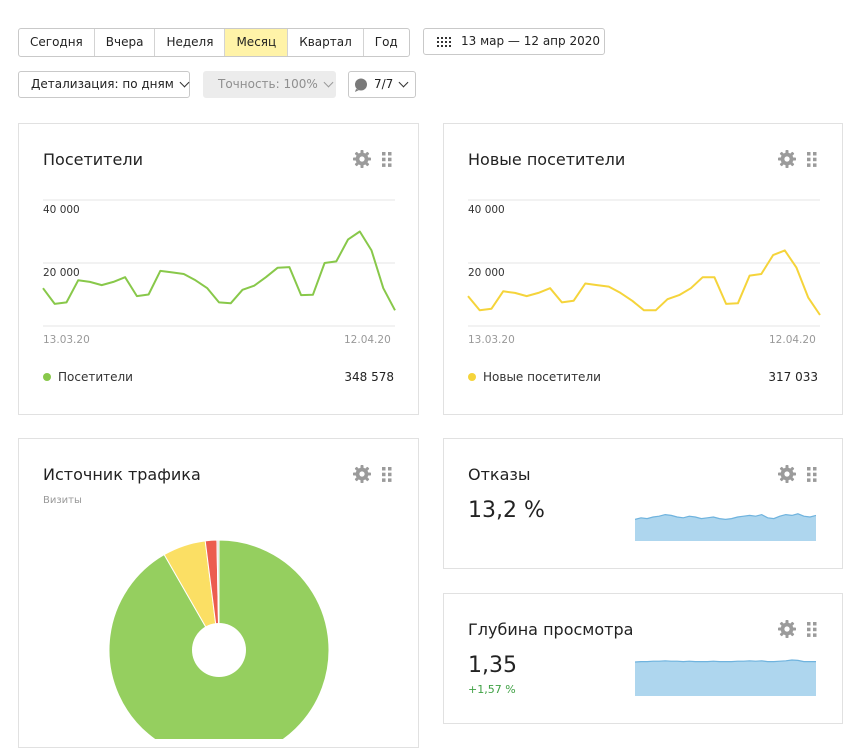 The height and width of the screenshot is (748, 862). I want to click on accuracy-dropdown: Точность: 100%, so click(269, 84).